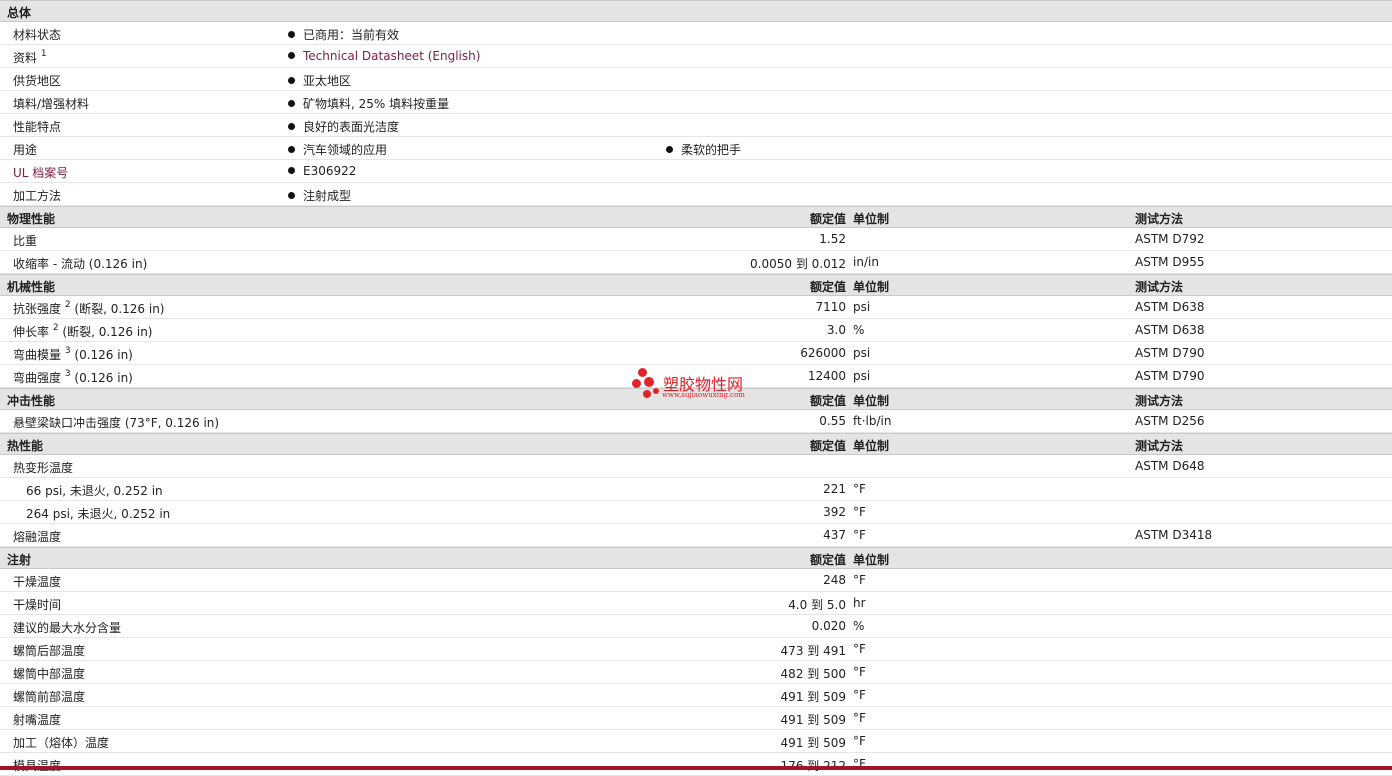  I want to click on bullet-item: Technical Datasheet (English), so click(384, 56).